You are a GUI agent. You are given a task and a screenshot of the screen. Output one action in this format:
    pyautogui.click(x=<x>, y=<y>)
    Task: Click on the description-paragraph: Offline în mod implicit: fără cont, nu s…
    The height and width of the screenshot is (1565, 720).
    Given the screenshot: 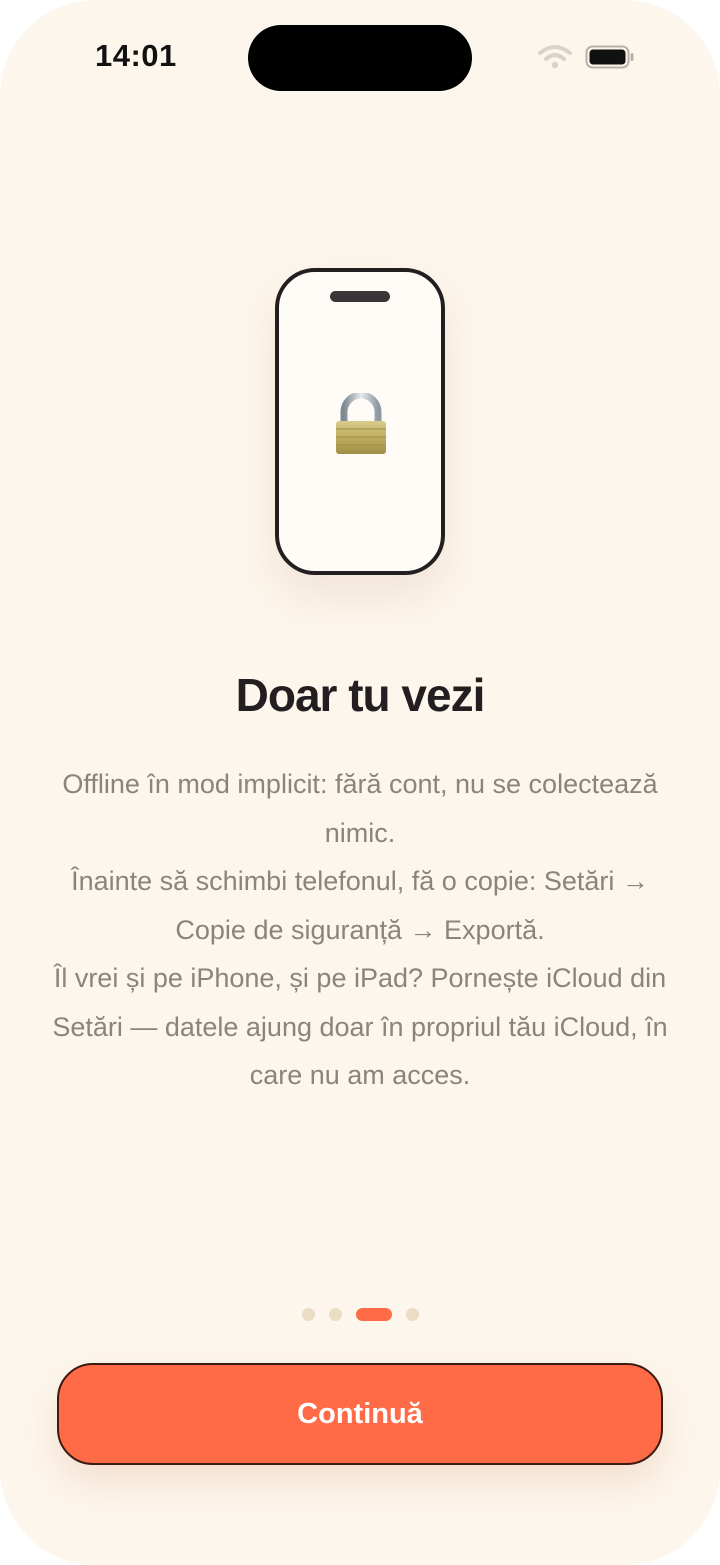 What is the action you would take?
    pyautogui.click(x=360, y=808)
    